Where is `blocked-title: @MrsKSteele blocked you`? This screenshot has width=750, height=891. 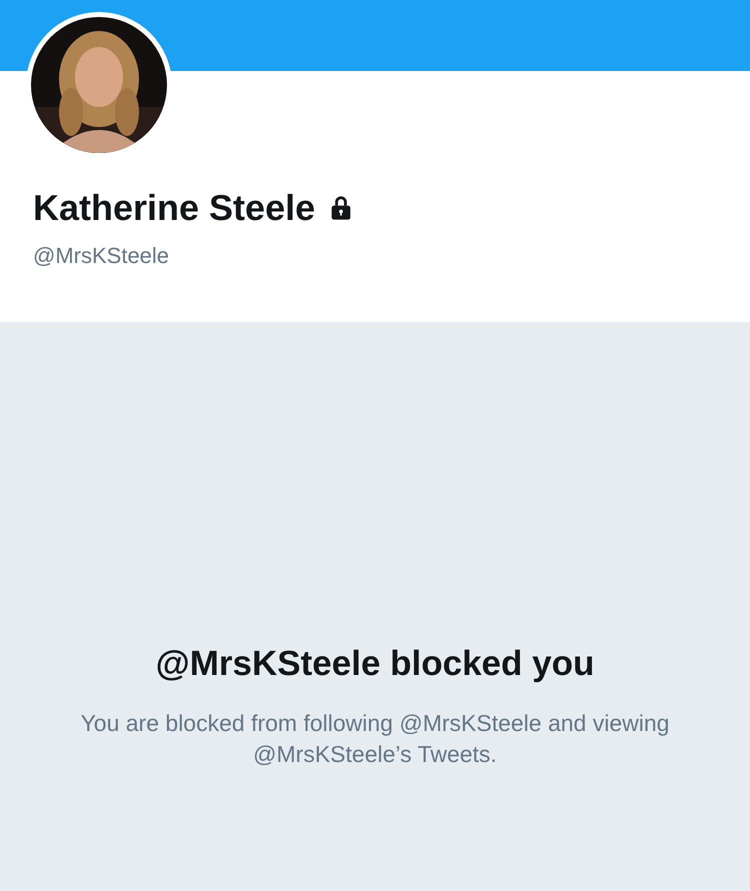
blocked-title: @MrsKSteele blocked you is located at coordinates (375, 664).